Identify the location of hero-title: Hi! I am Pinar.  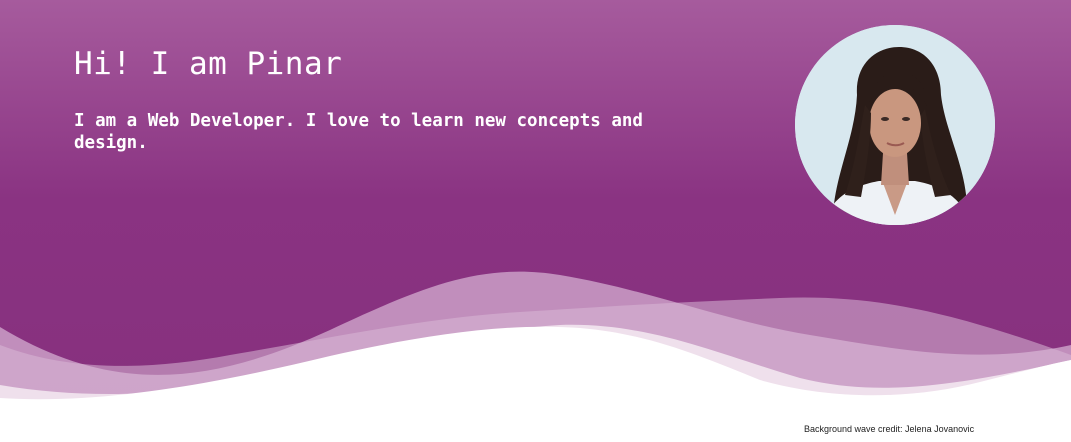
(208, 64).